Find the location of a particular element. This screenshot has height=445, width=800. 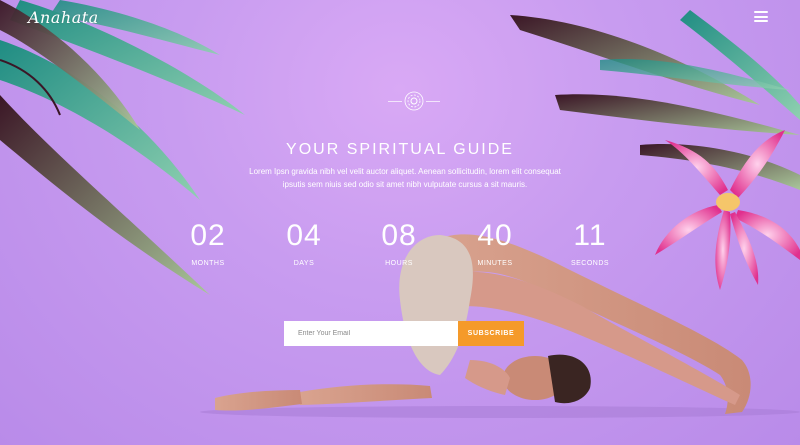

email-input is located at coordinates (371, 333).